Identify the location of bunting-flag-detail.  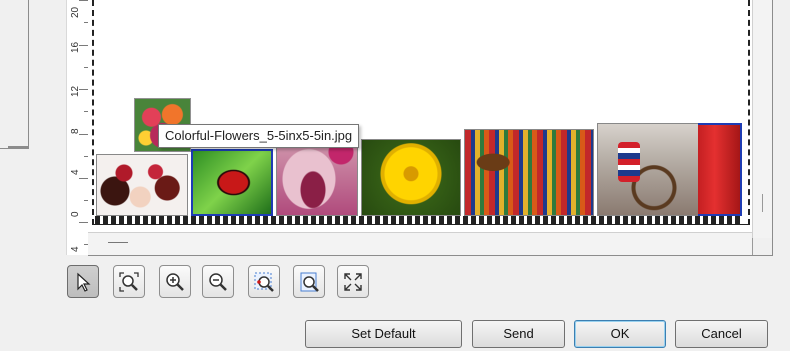
(629, 162).